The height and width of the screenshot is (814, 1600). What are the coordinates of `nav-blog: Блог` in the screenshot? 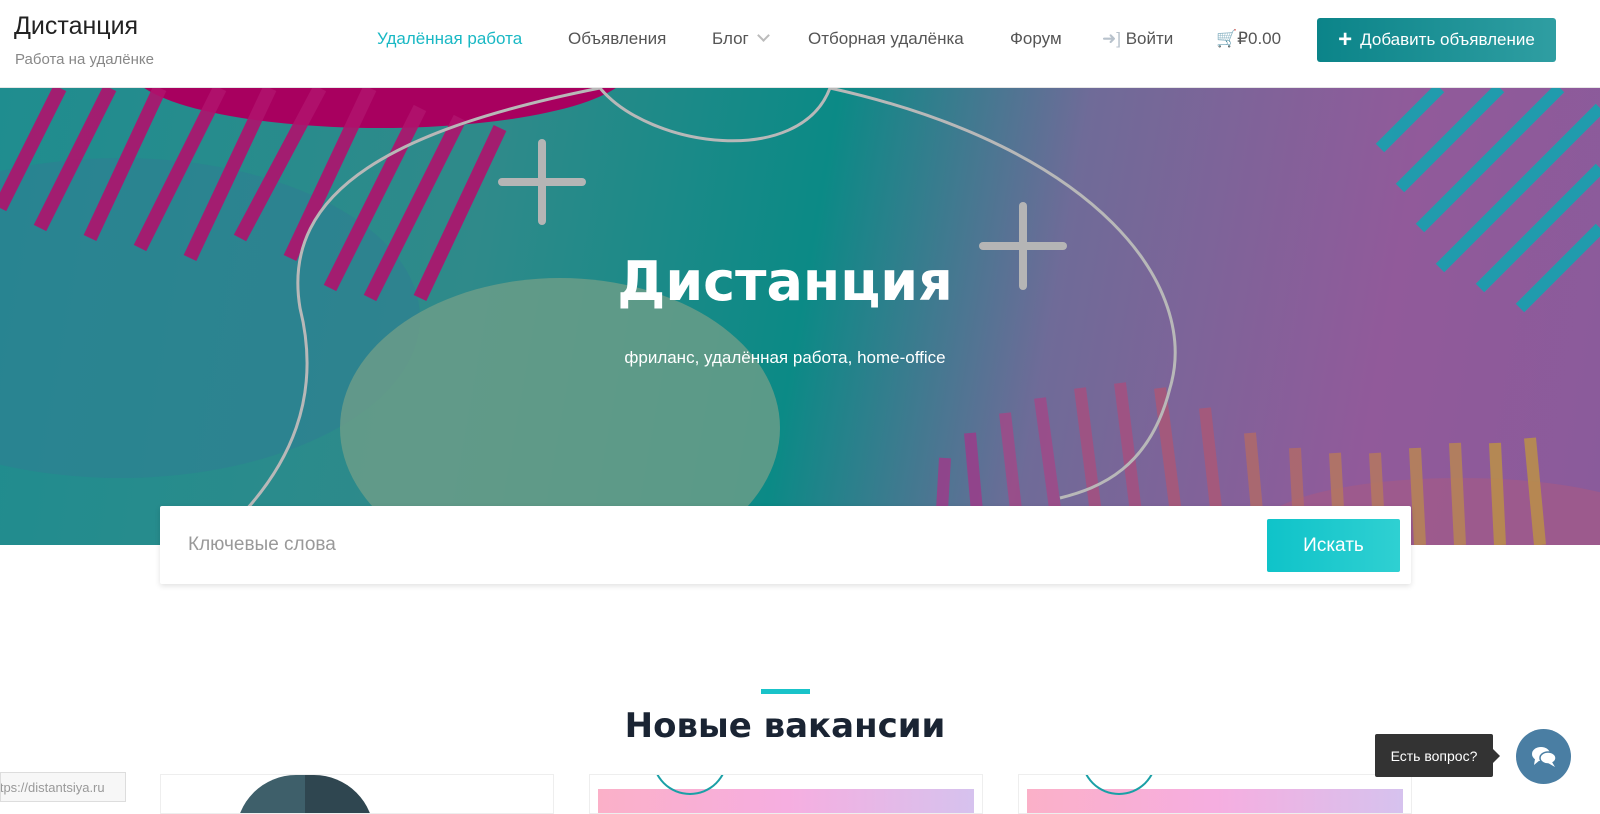 It's located at (741, 39).